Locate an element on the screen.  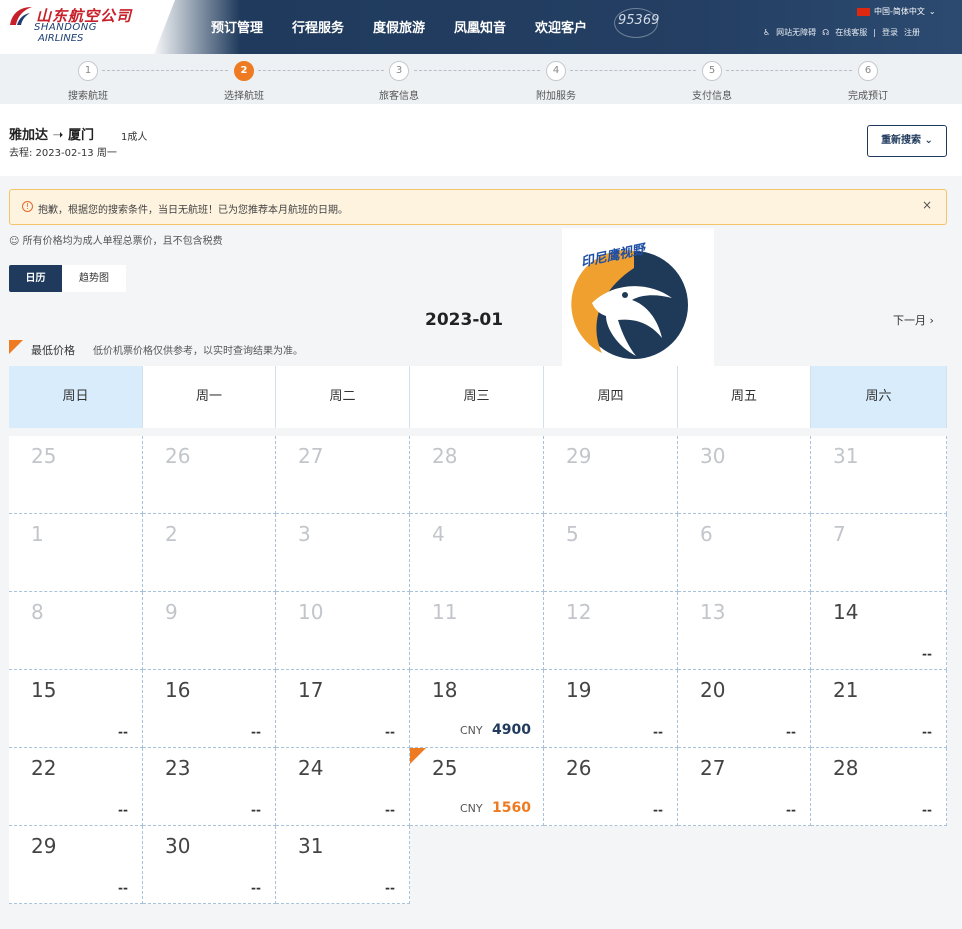
calendar-day-cell: 25 CNY 1560 is located at coordinates (477, 787).